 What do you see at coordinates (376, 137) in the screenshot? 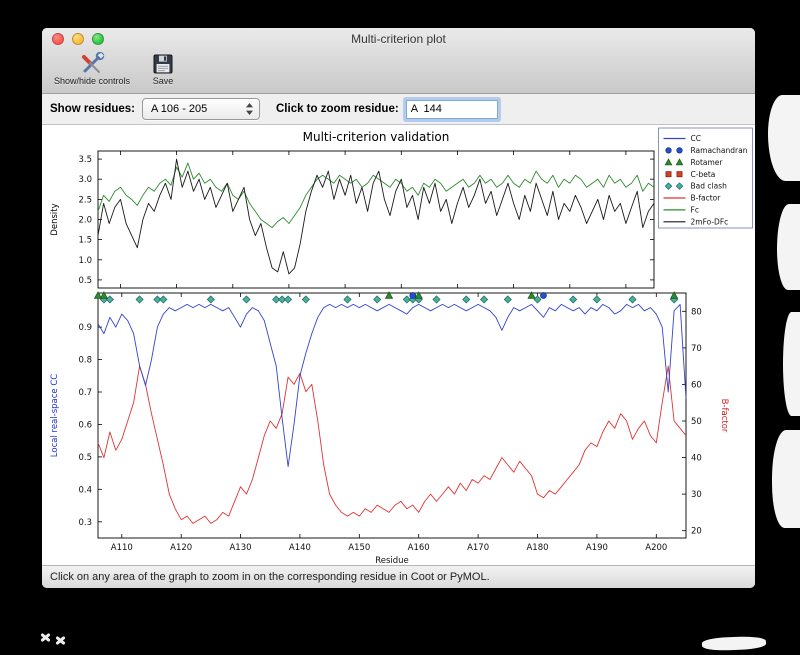
I see `svg-text: Multi-criterion validation` at bounding box center [376, 137].